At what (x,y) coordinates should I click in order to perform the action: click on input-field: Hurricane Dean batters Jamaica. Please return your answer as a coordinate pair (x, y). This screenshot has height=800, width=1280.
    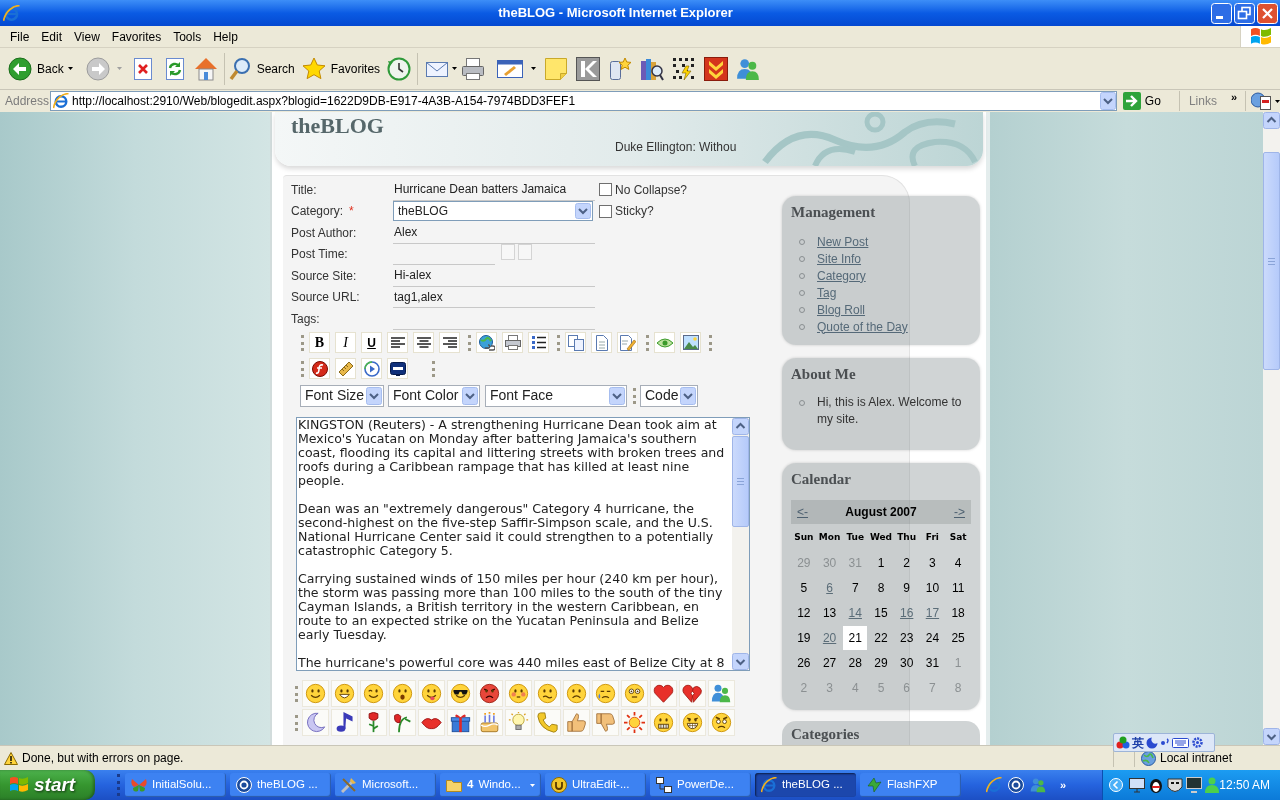
    Looking at the image, I should click on (494, 190).